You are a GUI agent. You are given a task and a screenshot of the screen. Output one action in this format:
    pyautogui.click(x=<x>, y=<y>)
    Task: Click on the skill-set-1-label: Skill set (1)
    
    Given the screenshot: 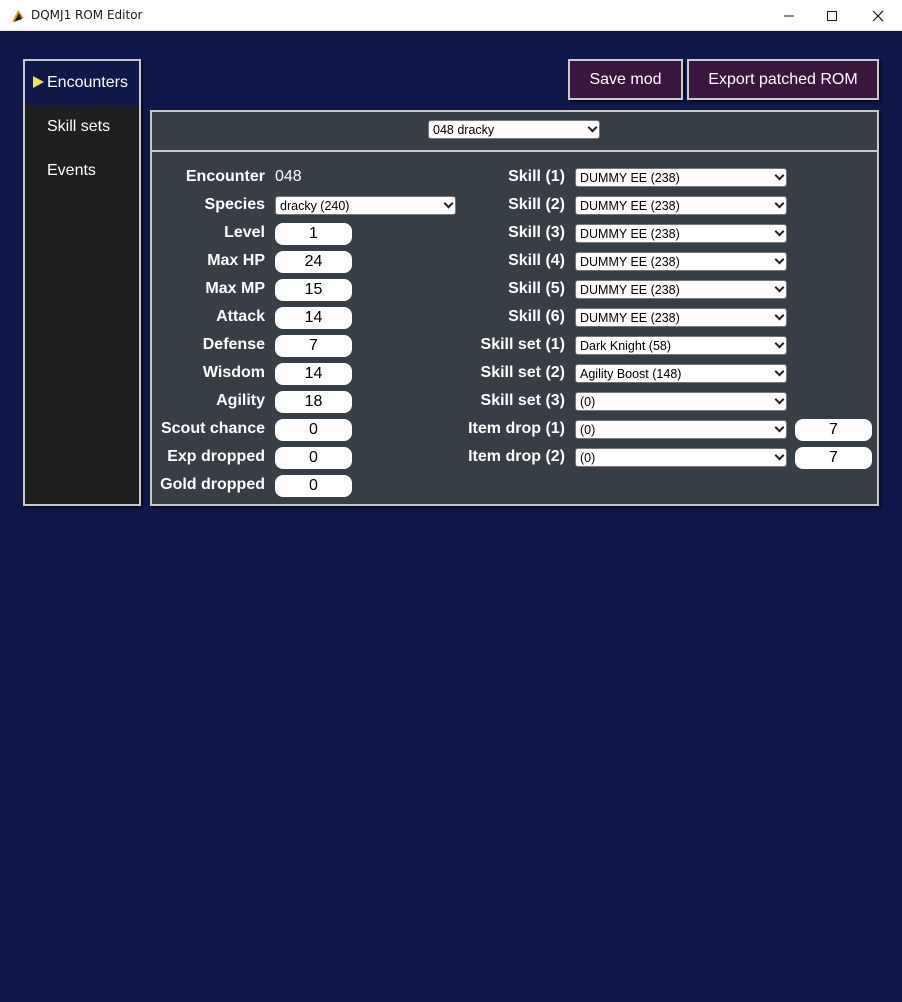 What is the action you would take?
    pyautogui.click(x=522, y=344)
    